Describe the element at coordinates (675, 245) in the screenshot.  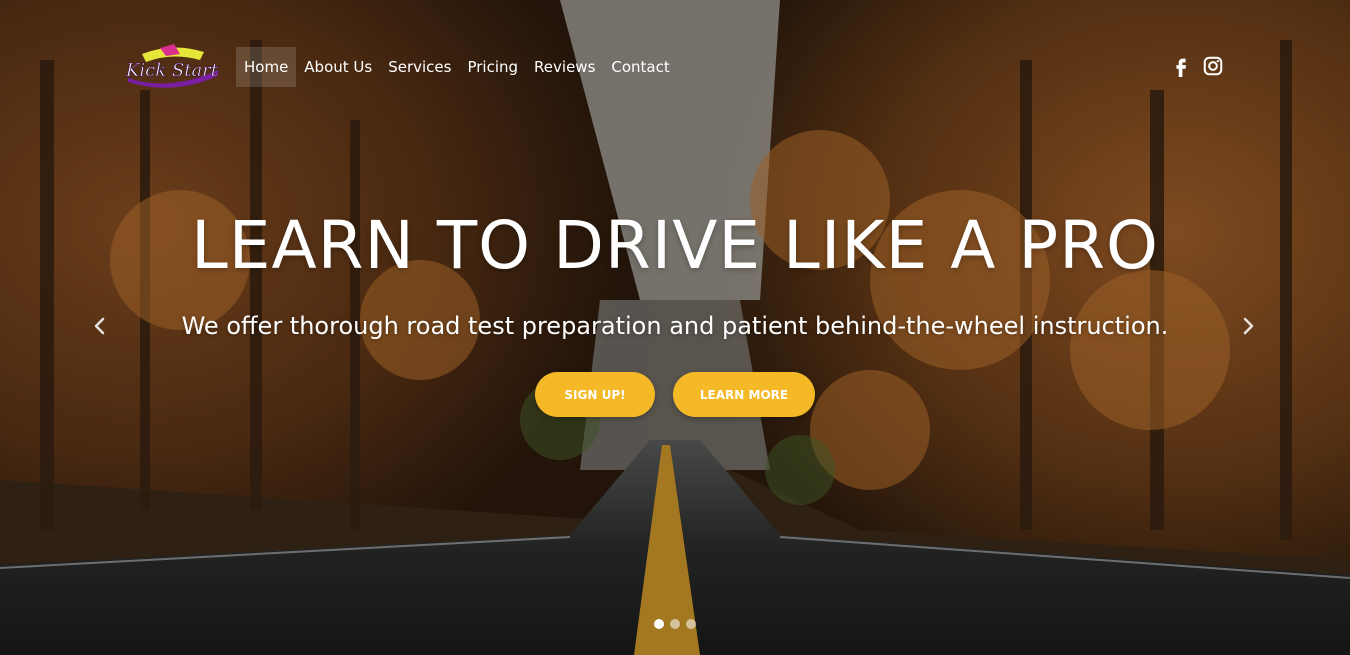
I see `hero-headline: LEARN TO DRIVE LIKE A PRO` at that location.